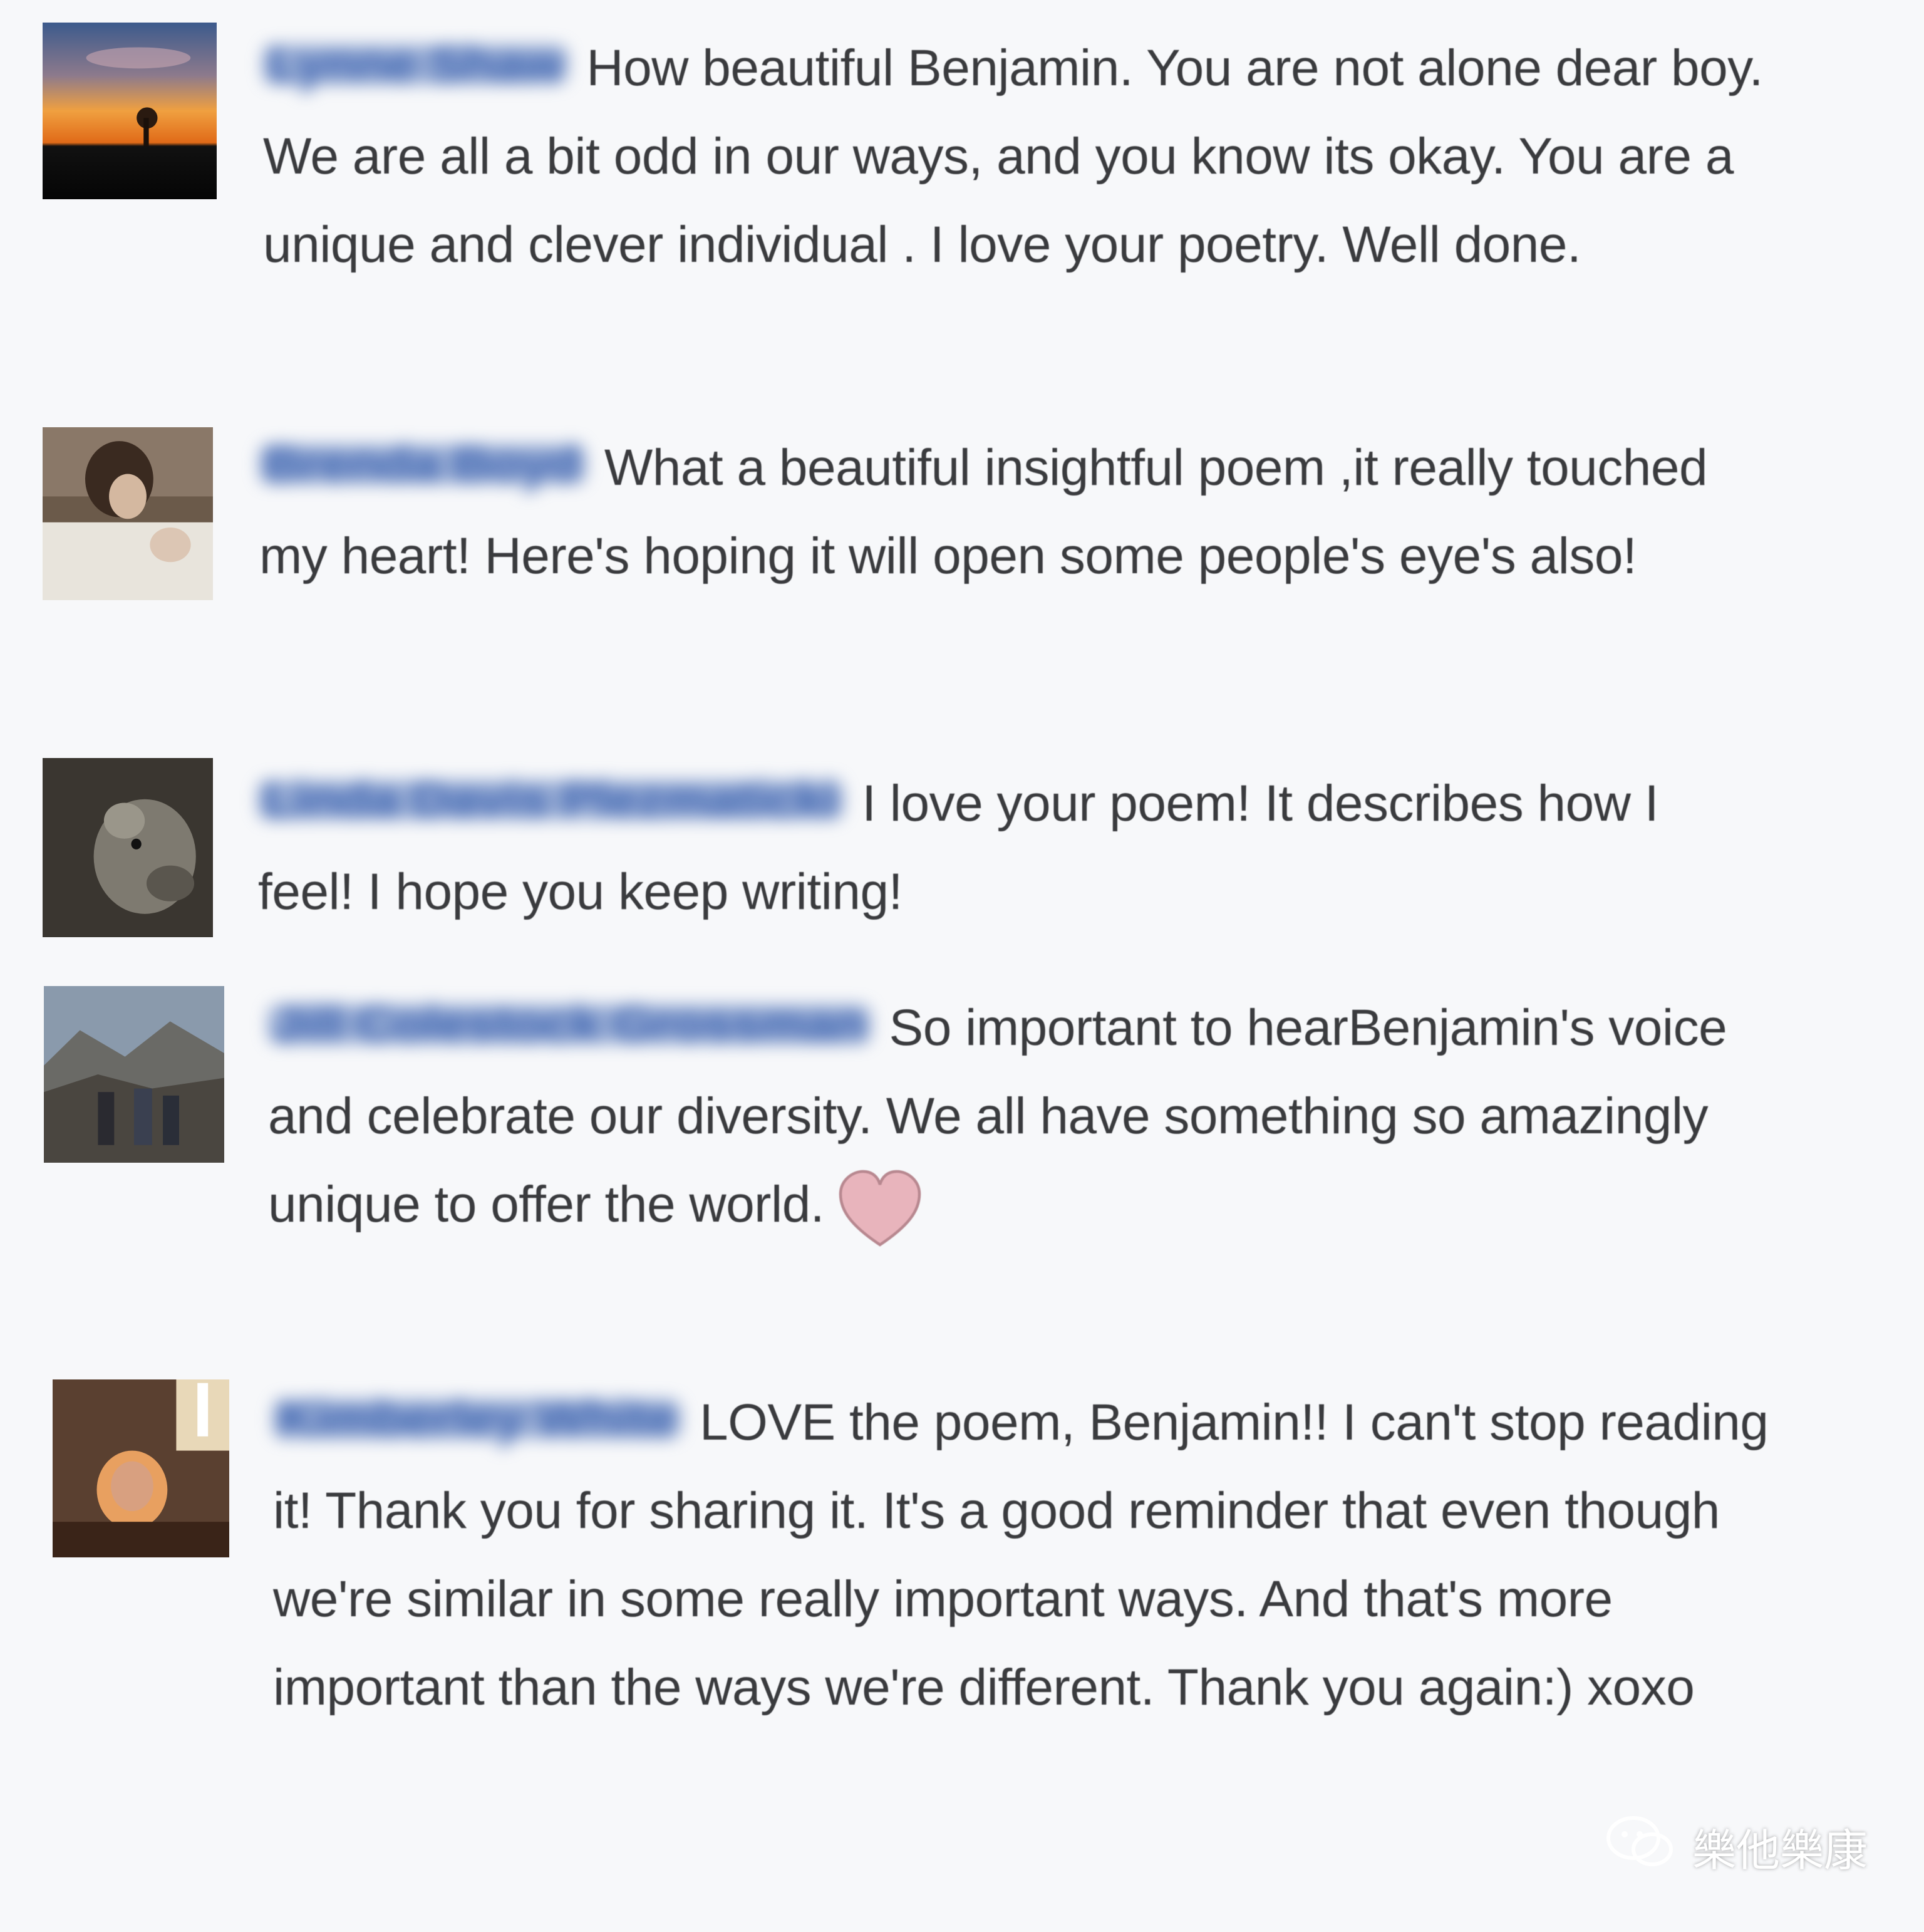 This screenshot has width=1924, height=1932. Describe the element at coordinates (880, 1209) in the screenshot. I see `heart-icon` at that location.